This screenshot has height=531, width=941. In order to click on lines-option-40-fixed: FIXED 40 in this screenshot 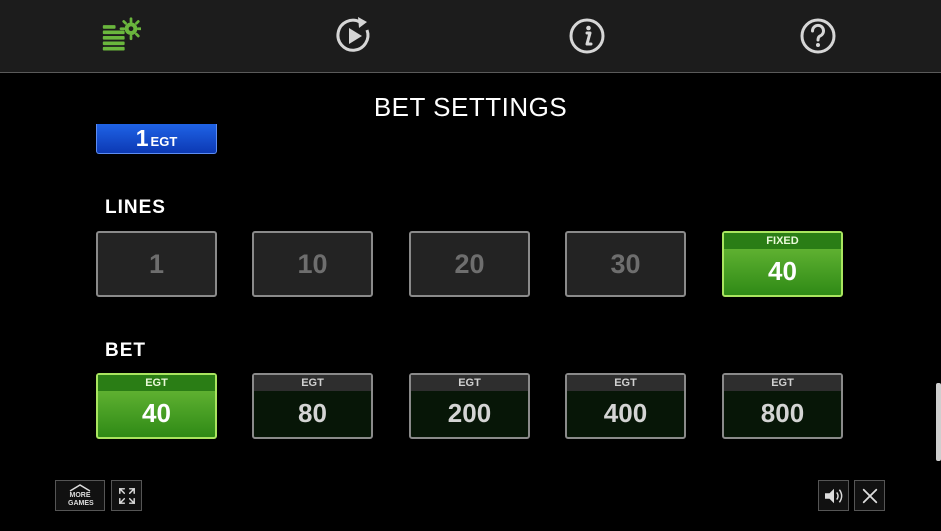, I will do `click(782, 264)`.